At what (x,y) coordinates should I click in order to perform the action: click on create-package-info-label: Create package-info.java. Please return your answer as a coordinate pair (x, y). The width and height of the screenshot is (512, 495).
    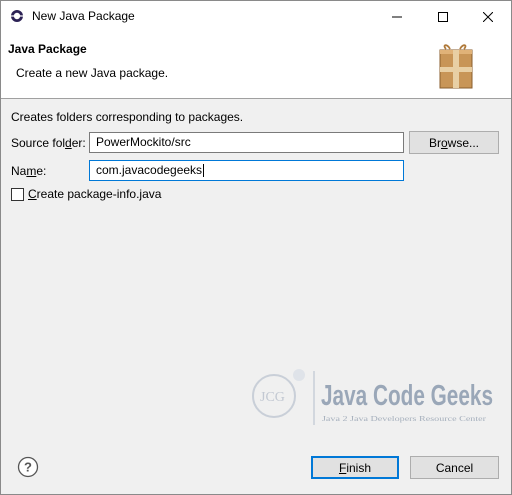
    Looking at the image, I should click on (95, 194).